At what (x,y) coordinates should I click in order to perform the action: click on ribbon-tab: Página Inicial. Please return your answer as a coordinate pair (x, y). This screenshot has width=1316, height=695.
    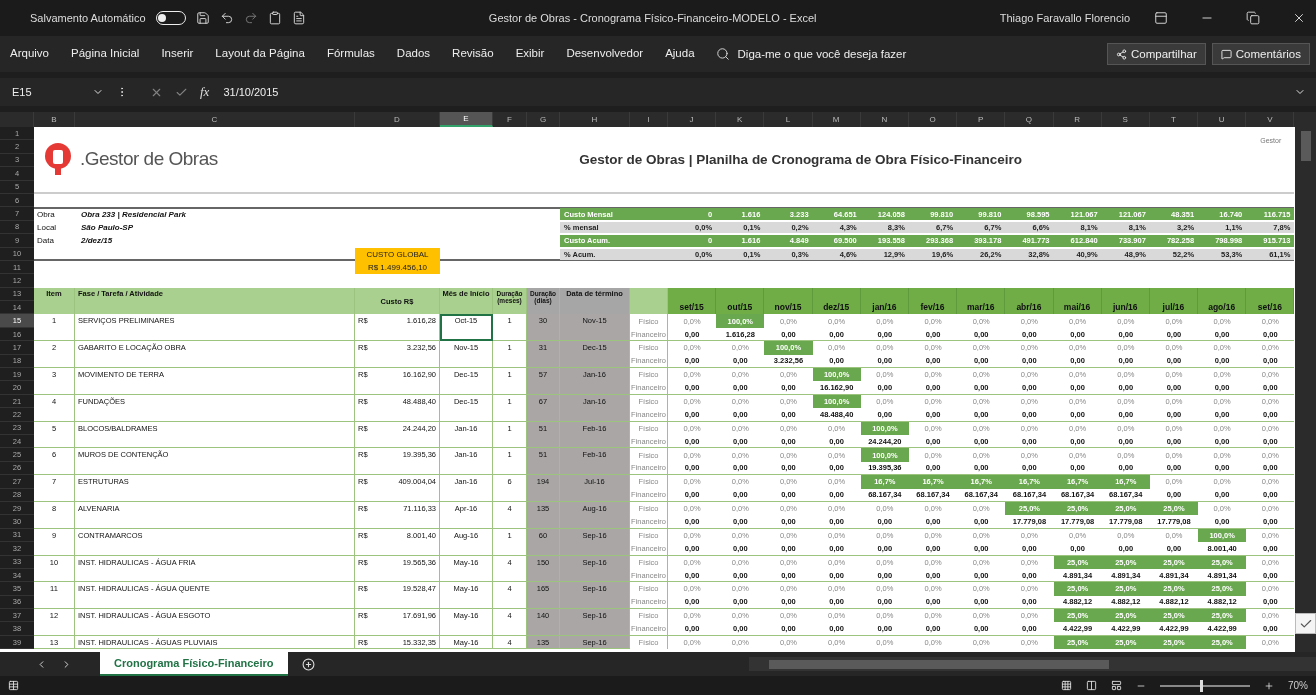
    Looking at the image, I should click on (105, 54).